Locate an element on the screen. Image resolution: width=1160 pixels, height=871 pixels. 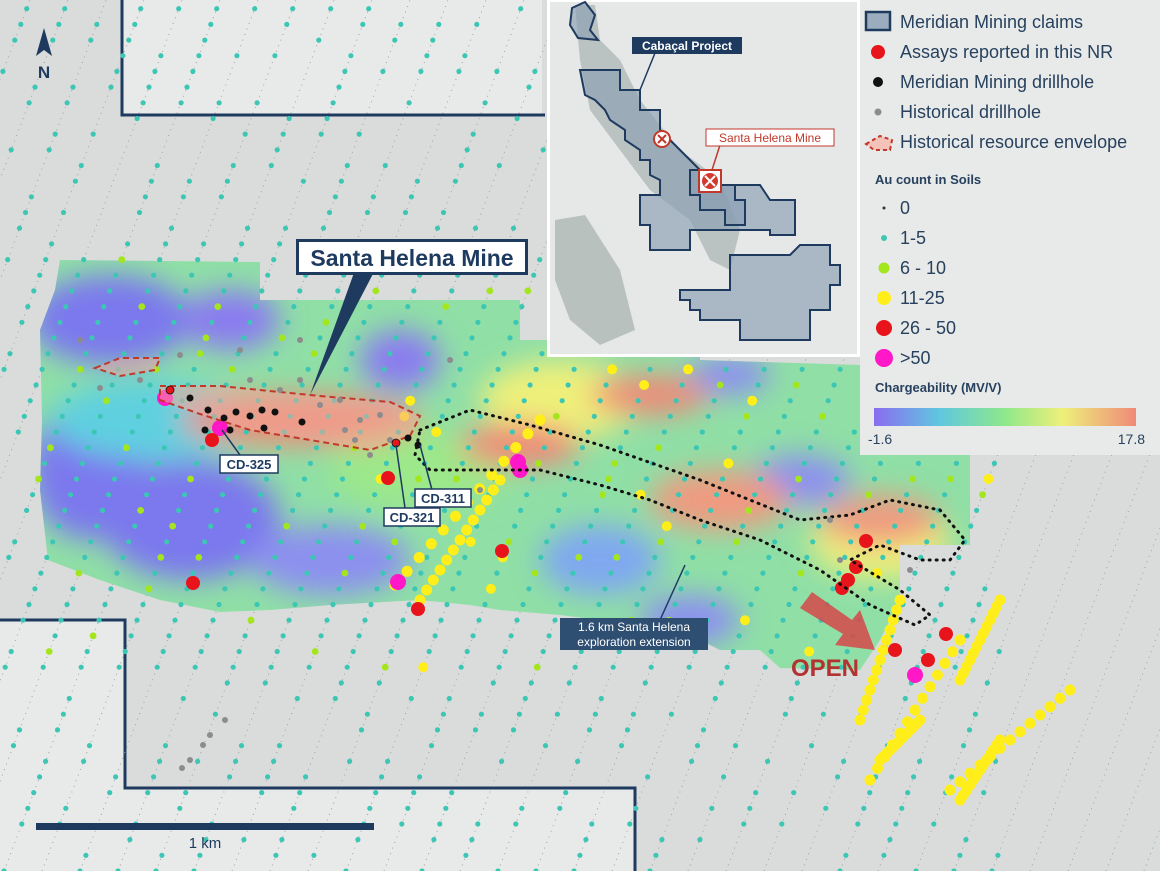
extension-label-line2: exploration extension is located at coordinates (633, 642).